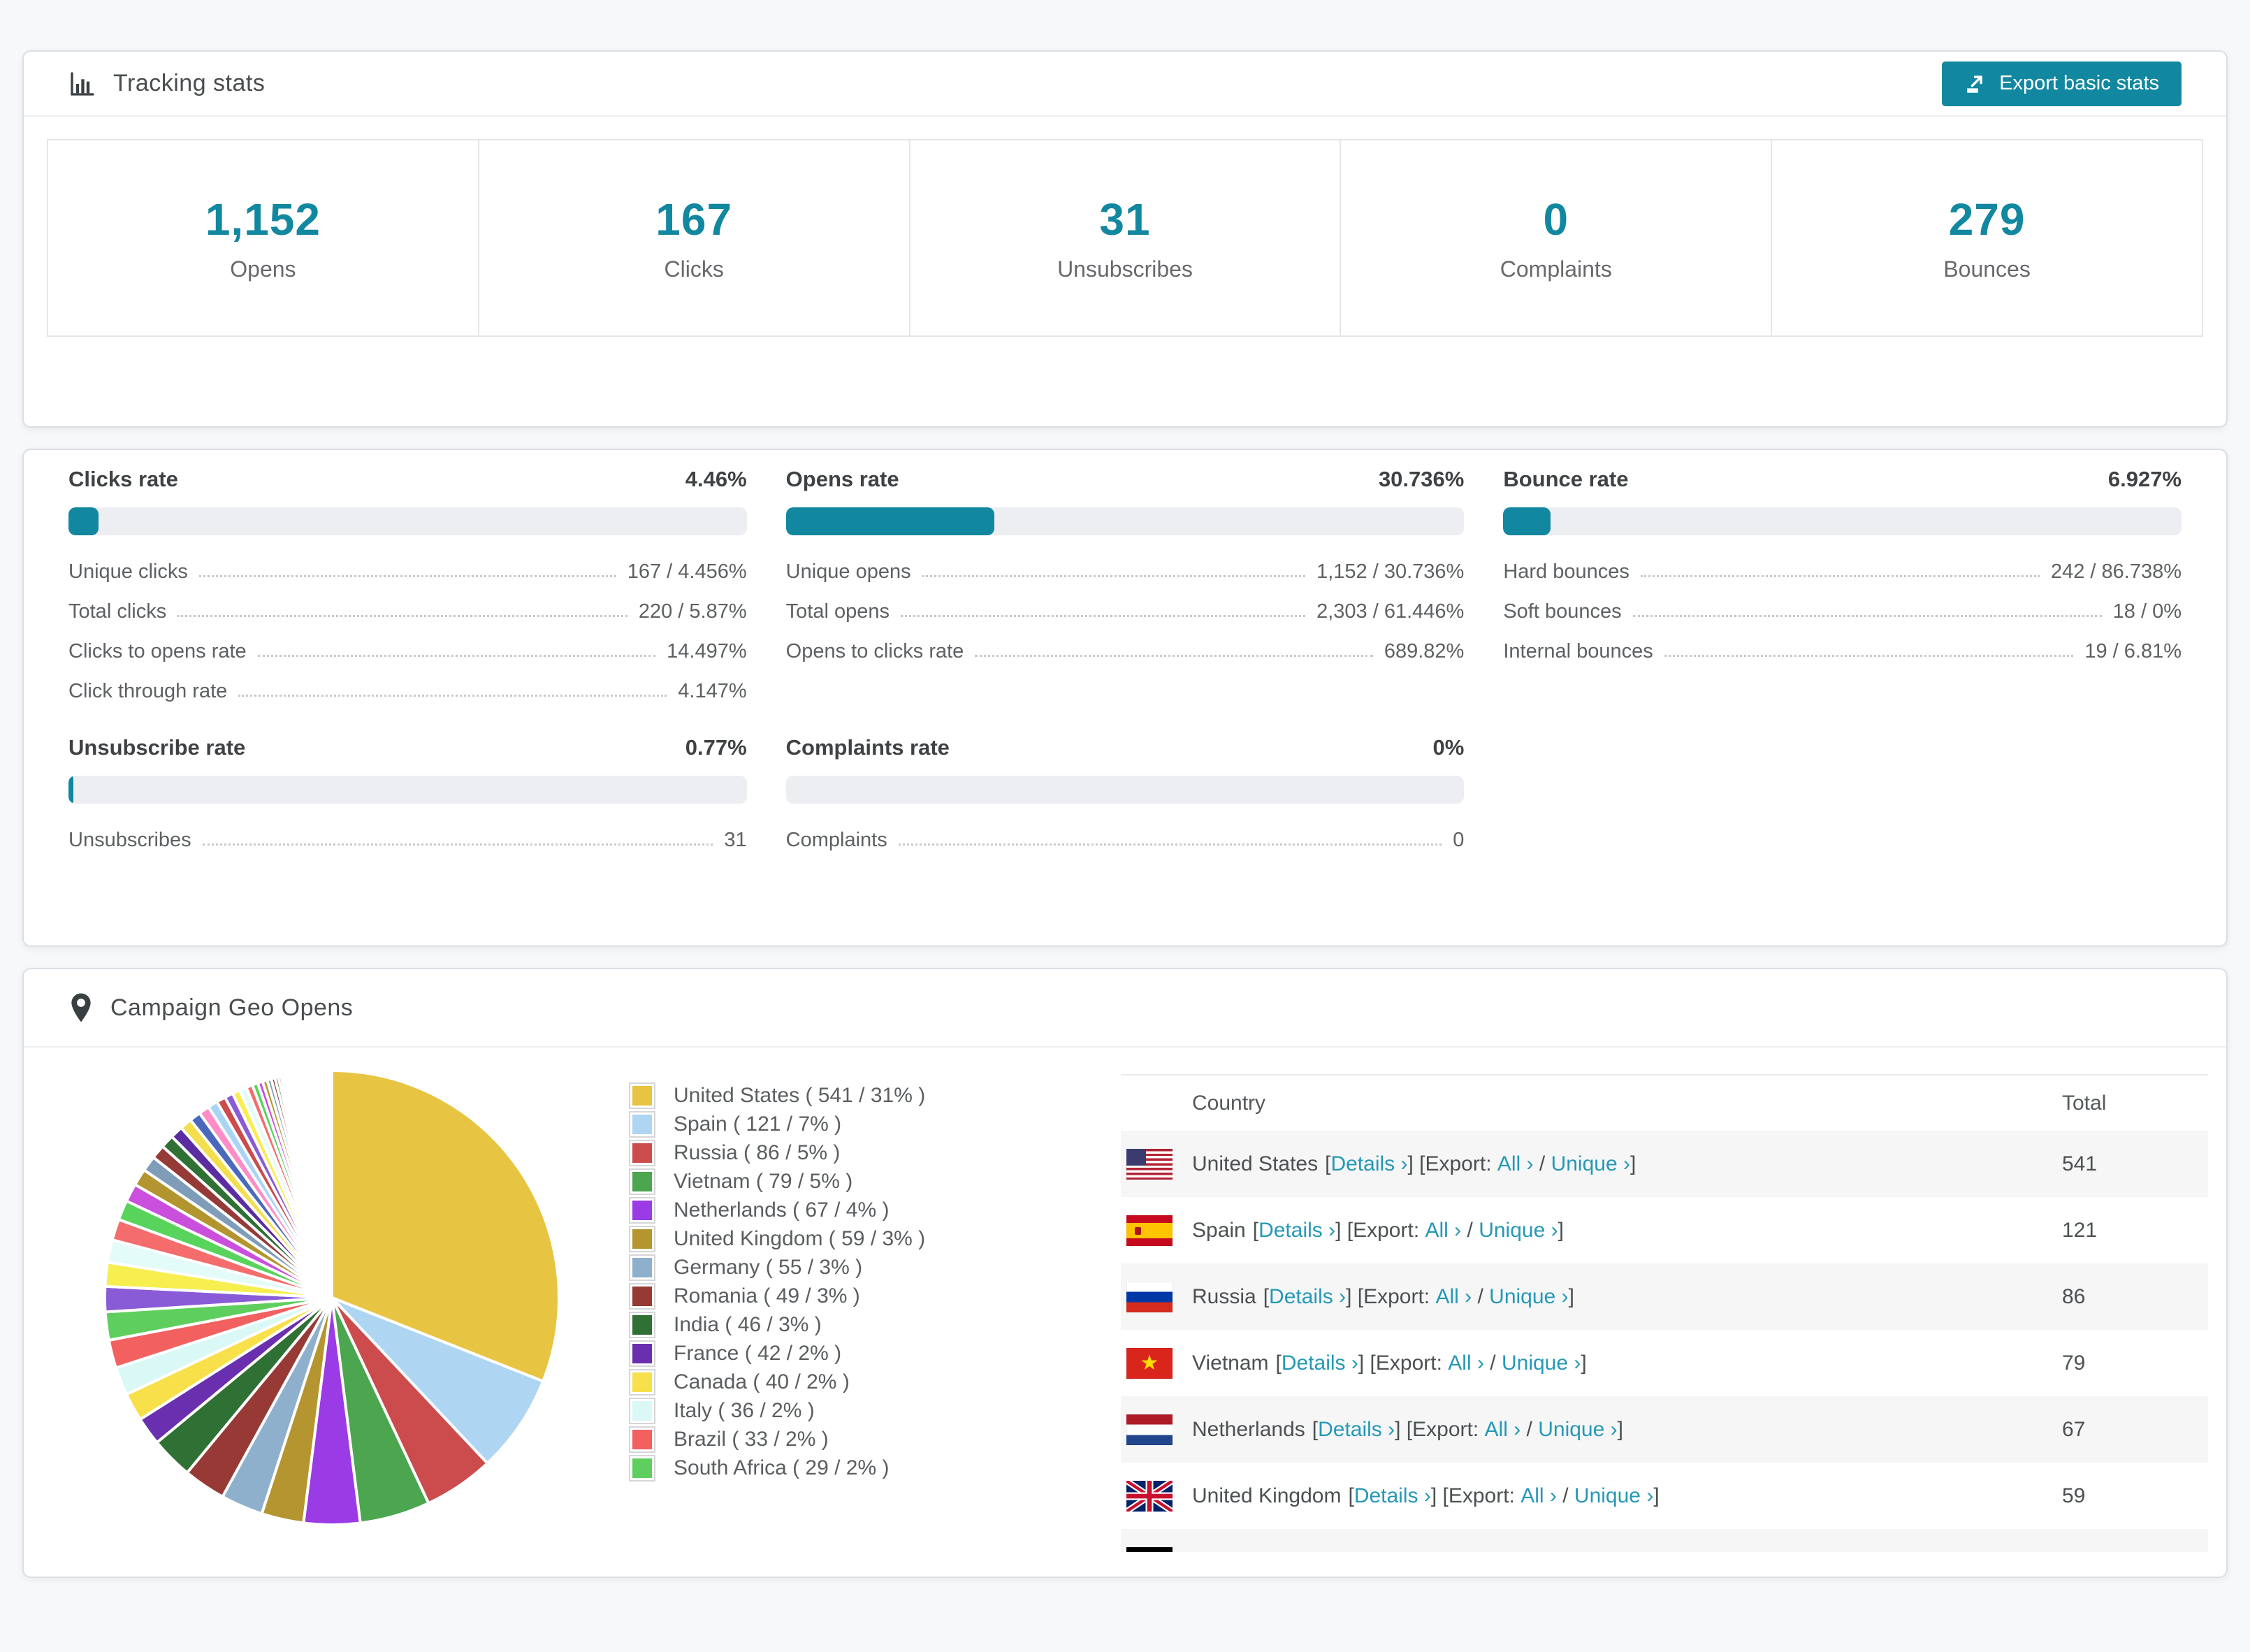  Describe the element at coordinates (763, 1181) in the screenshot. I see `legend-label: Vietnam ( 79 / 5% )` at that location.